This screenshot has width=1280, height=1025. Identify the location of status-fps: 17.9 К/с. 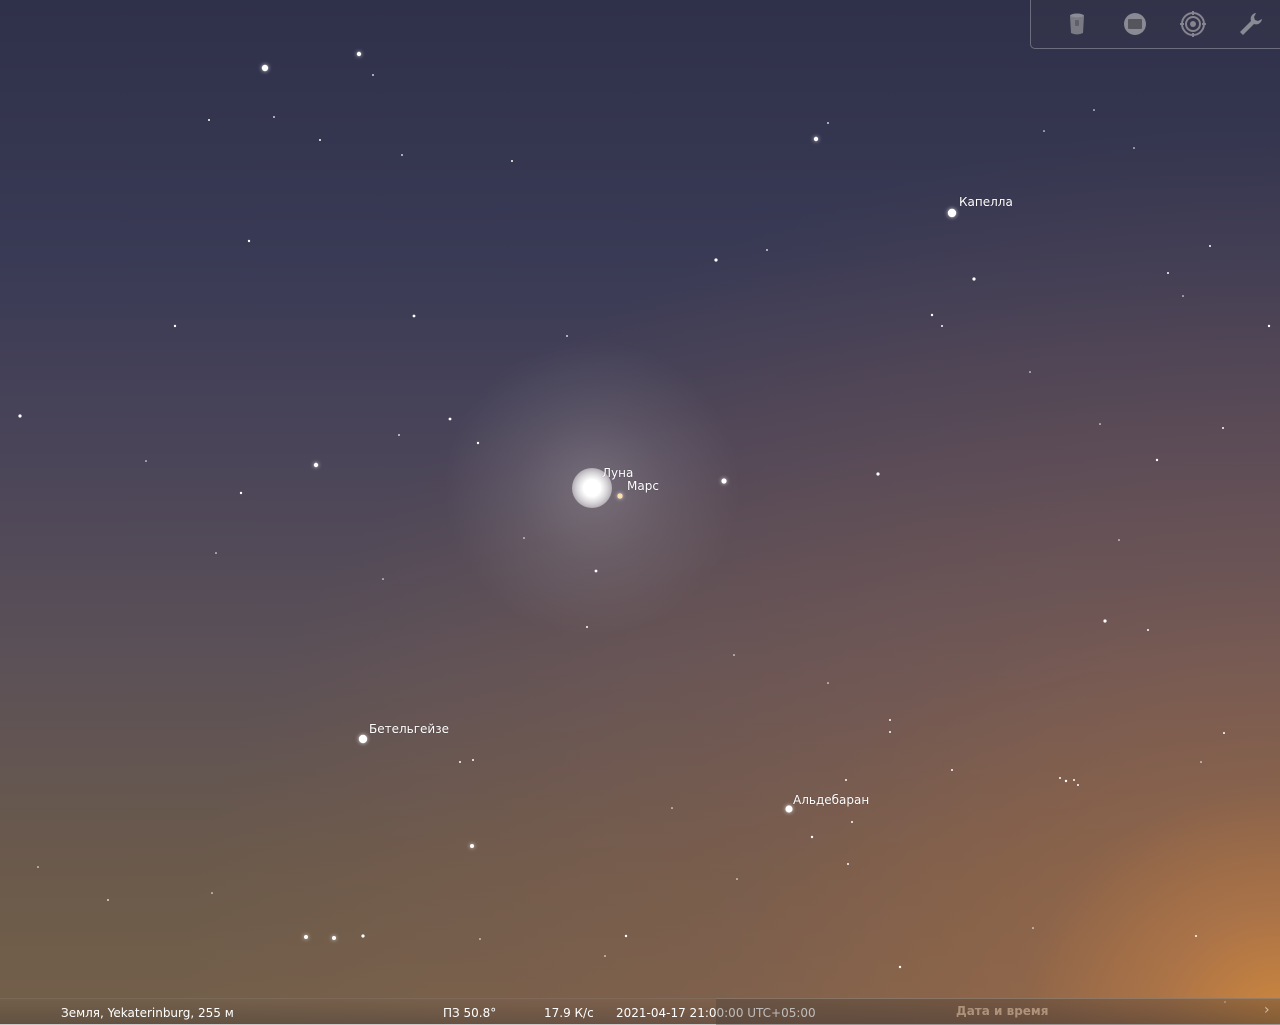
(569, 1013).